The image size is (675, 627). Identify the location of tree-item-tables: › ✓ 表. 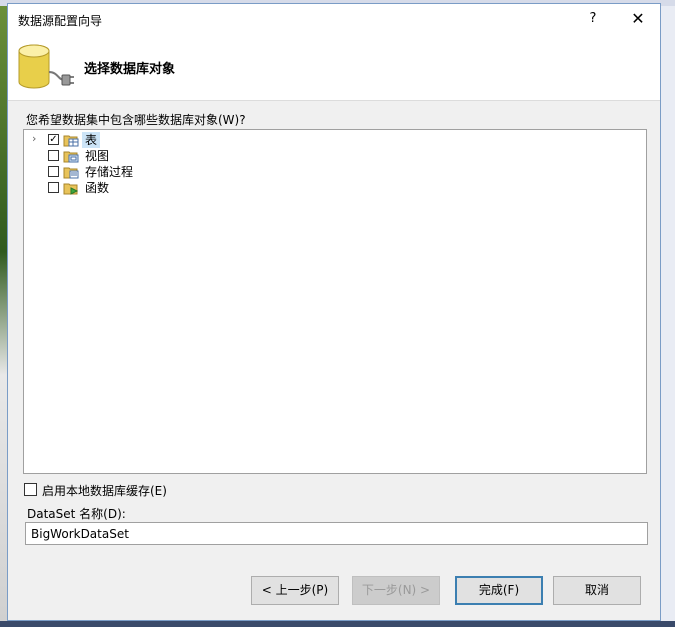
(174, 140).